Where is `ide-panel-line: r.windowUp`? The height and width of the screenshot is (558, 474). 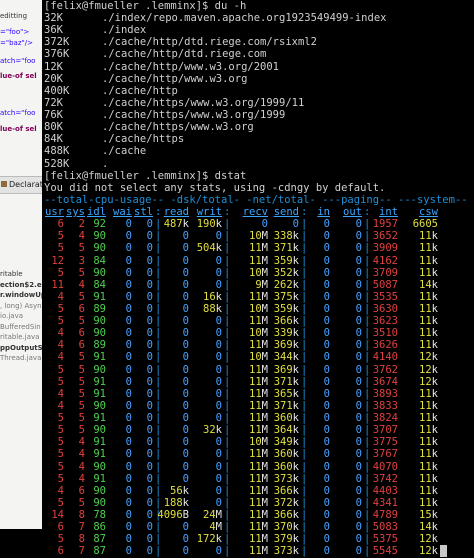
ide-panel-line: r.windowUp is located at coordinates (21, 295).